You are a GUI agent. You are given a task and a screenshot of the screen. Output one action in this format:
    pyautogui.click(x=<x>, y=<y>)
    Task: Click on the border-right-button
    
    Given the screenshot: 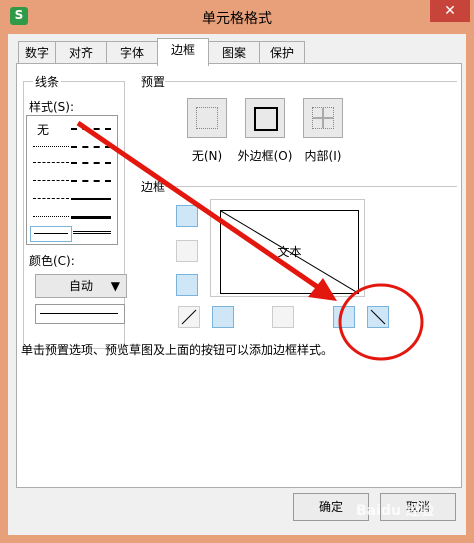 What is the action you would take?
    pyautogui.click(x=344, y=317)
    